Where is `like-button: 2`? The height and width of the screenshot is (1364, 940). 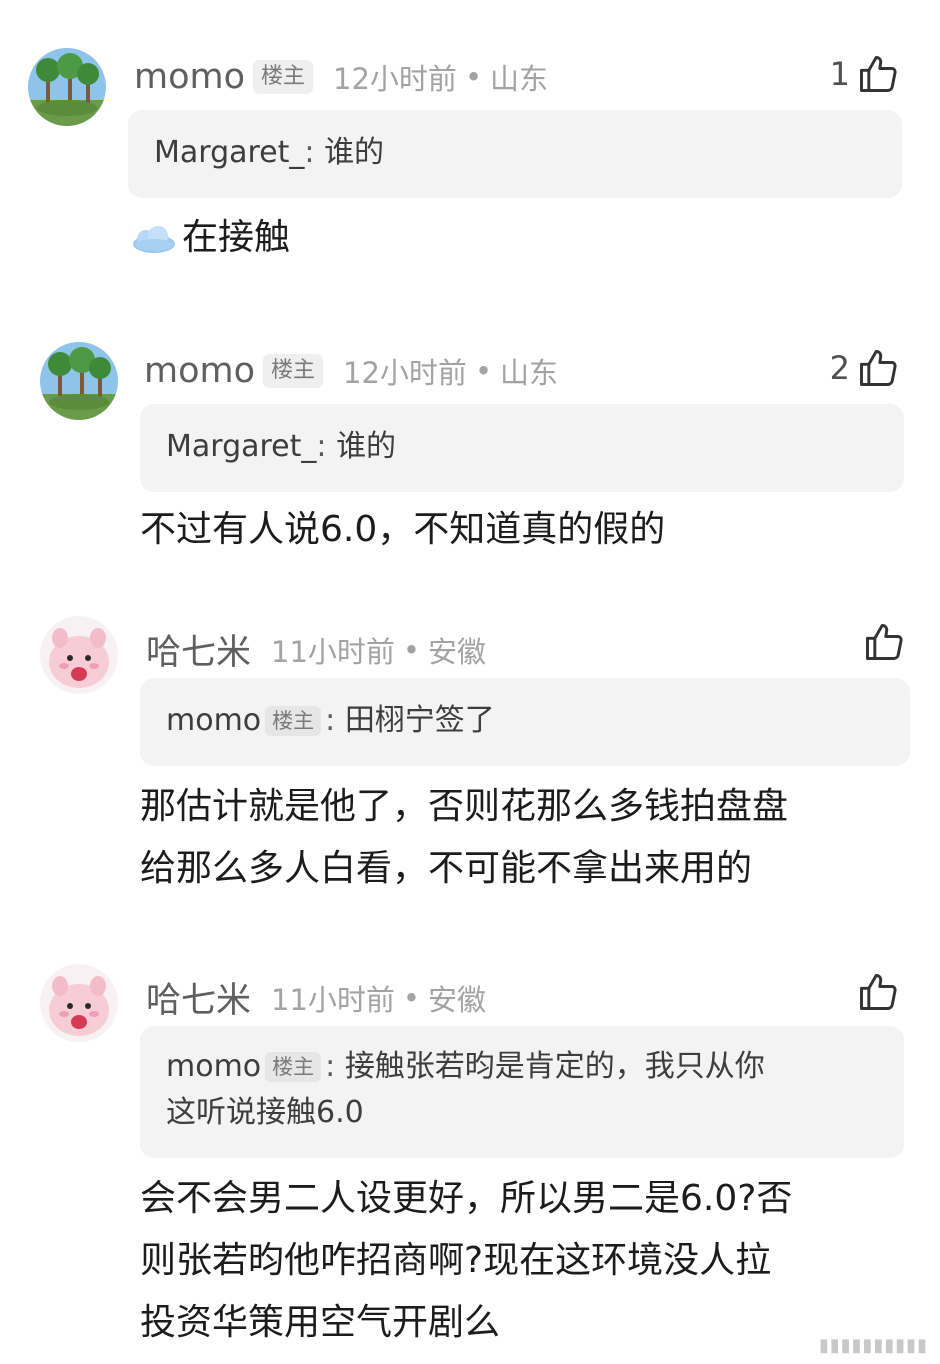 like-button: 2 is located at coordinates (865, 368).